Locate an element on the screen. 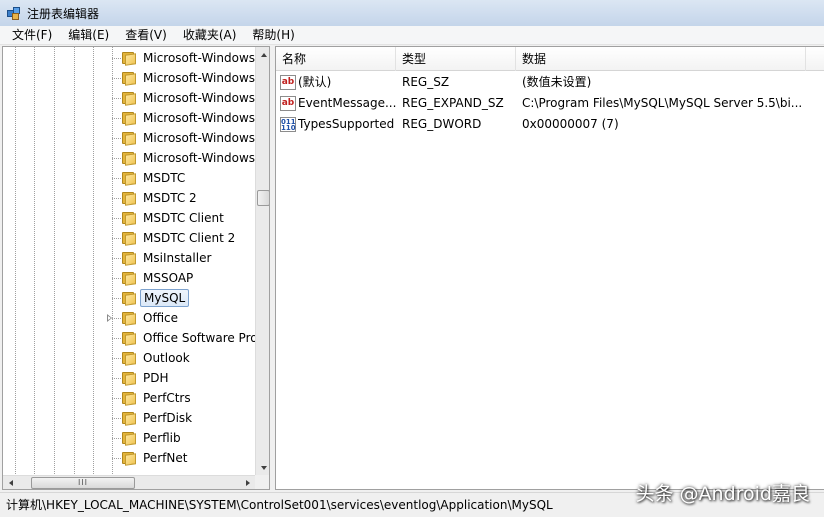  scroll-thumb-horizontal: III is located at coordinates (83, 483).